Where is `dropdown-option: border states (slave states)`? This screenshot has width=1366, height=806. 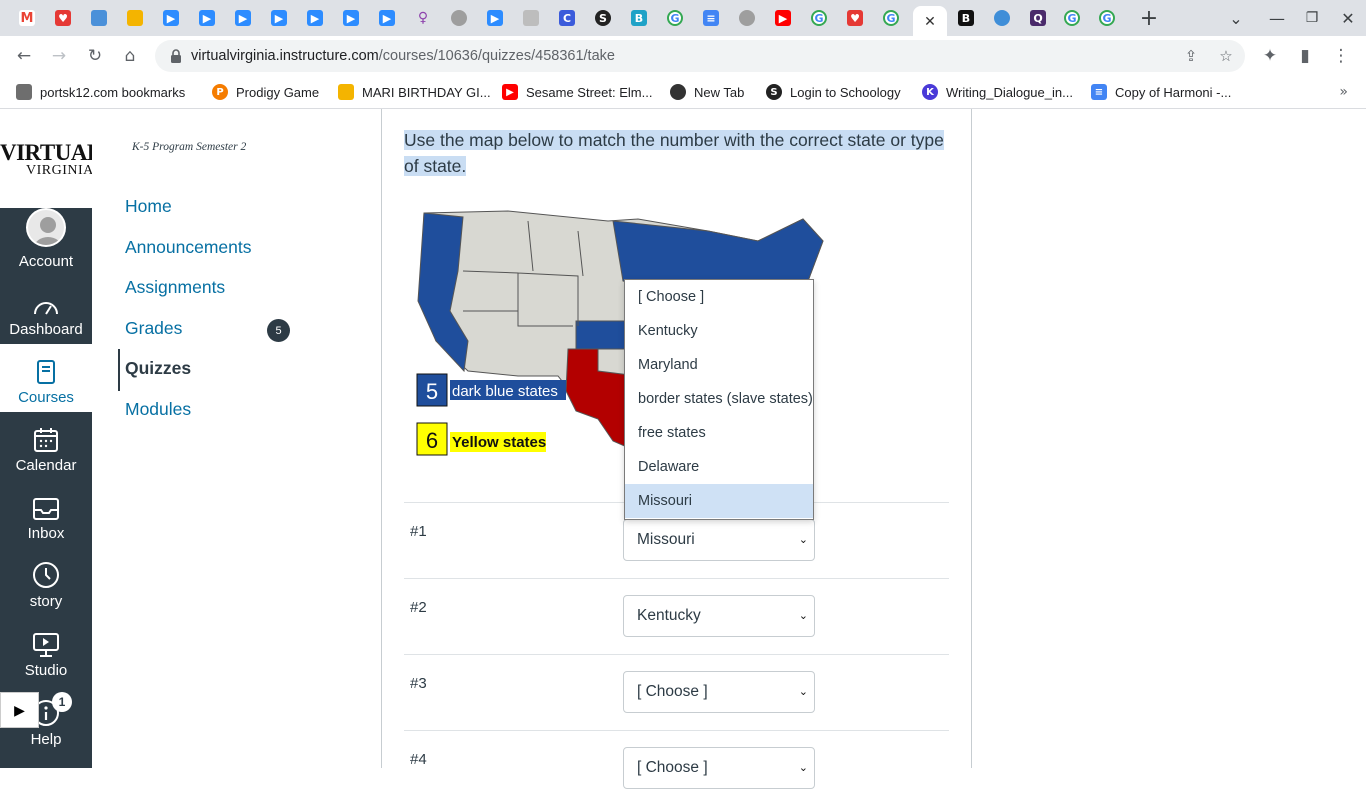 dropdown-option: border states (slave states) is located at coordinates (719, 399).